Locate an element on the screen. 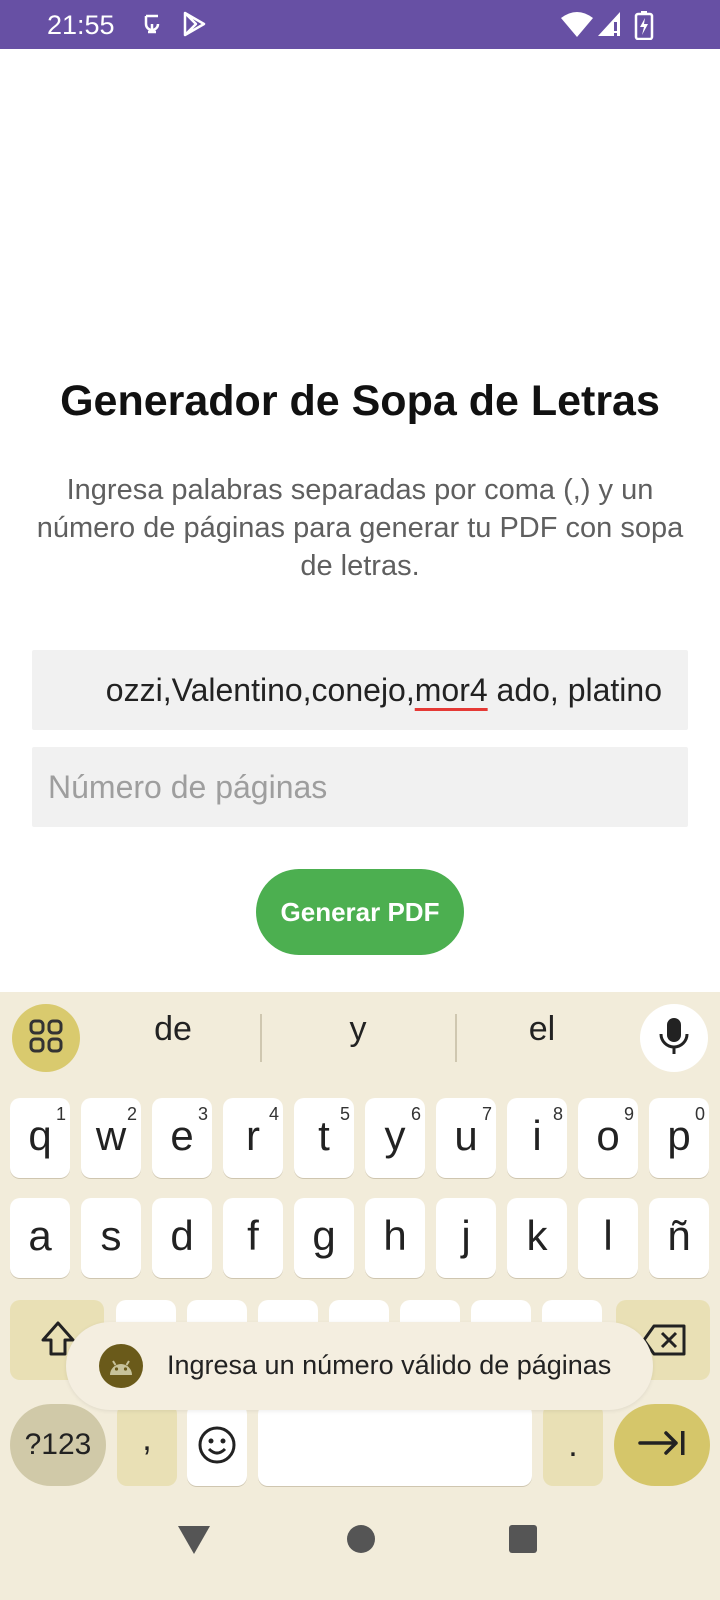 Image resolution: width=720 pixels, height=1600 pixels. keyboard-apps-button is located at coordinates (46, 1038).